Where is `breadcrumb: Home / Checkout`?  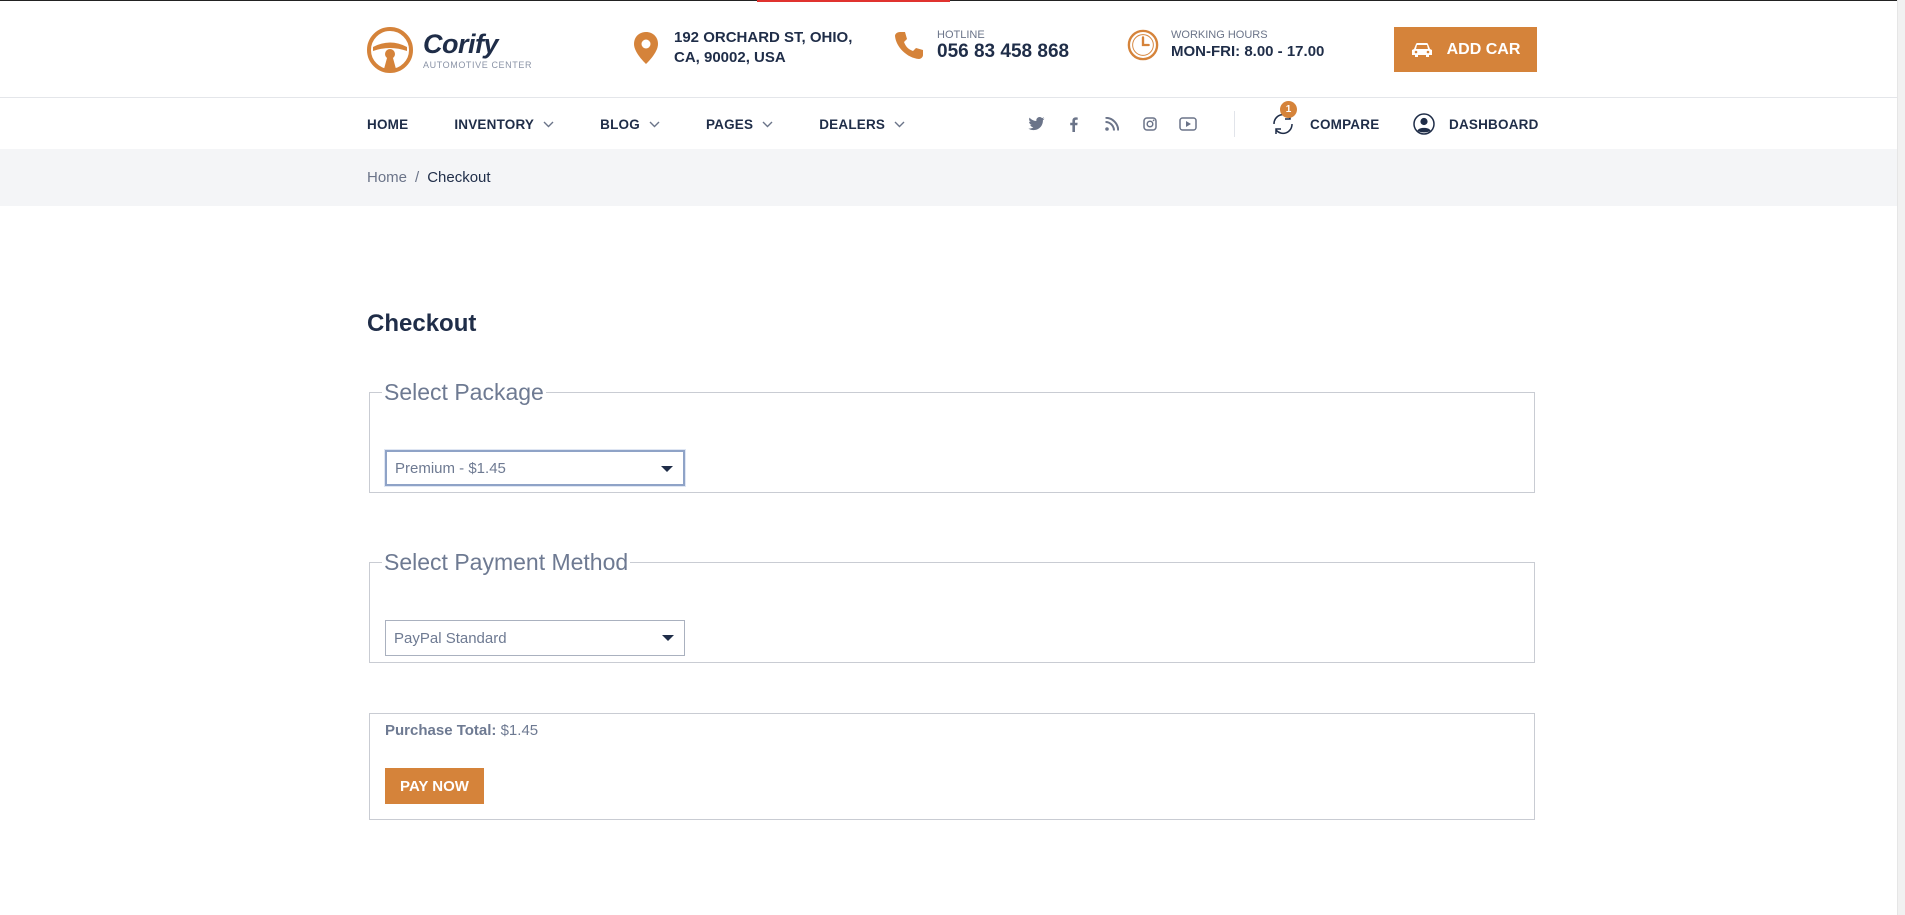
breadcrumb: Home / Checkout is located at coordinates (429, 177).